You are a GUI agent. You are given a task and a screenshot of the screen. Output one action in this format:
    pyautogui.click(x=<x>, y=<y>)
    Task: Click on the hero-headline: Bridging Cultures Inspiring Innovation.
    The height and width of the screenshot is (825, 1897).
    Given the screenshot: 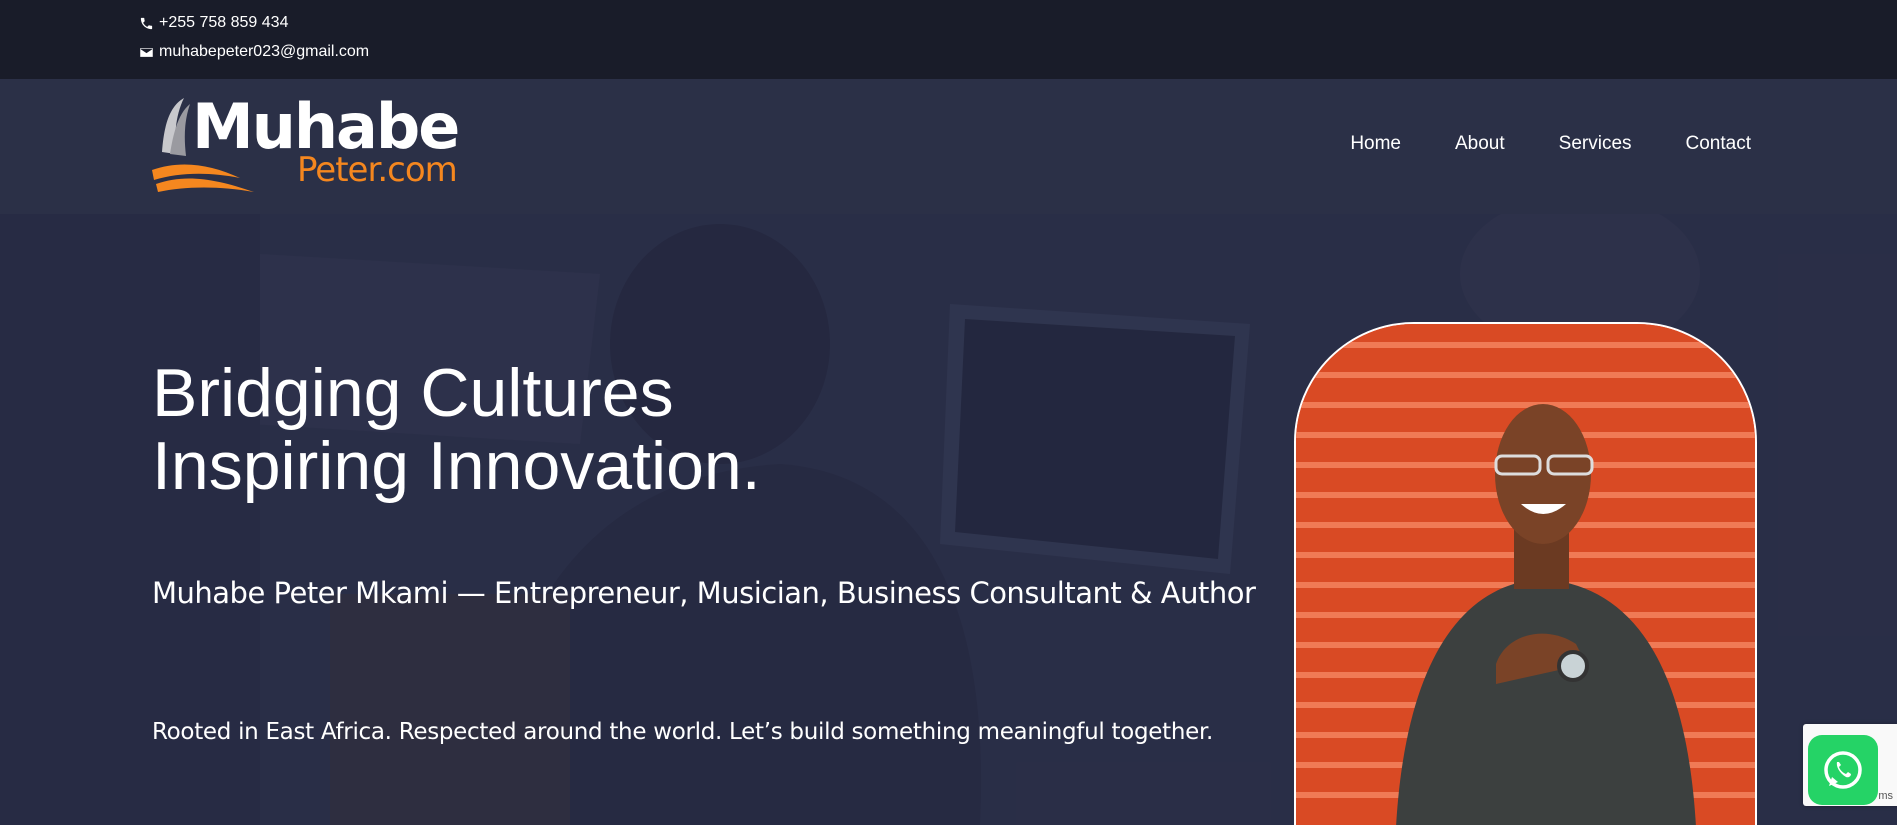 What is the action you would take?
    pyautogui.click(x=456, y=430)
    